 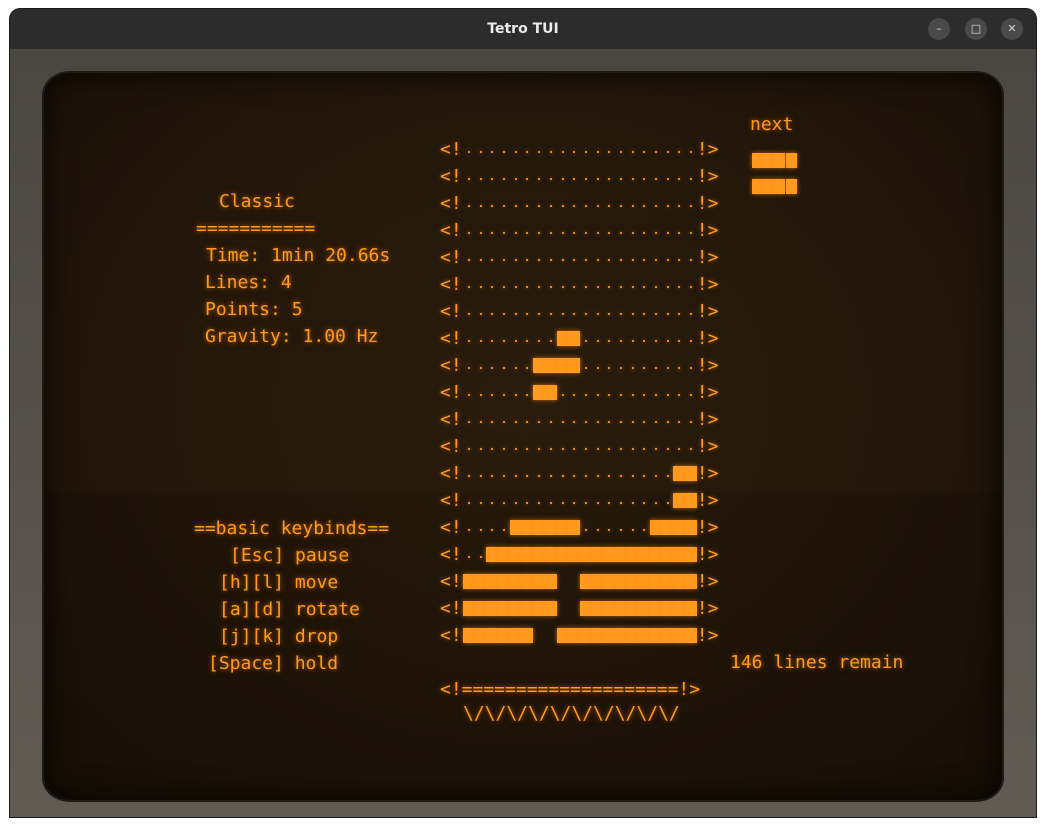 I want to click on close-button: ✕, so click(x=1012, y=29).